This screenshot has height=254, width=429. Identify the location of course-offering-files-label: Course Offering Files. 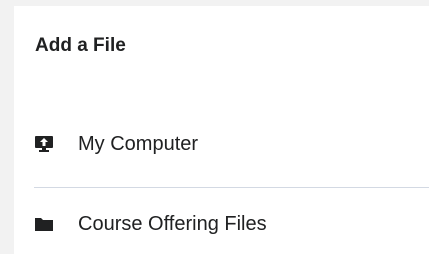
(172, 223).